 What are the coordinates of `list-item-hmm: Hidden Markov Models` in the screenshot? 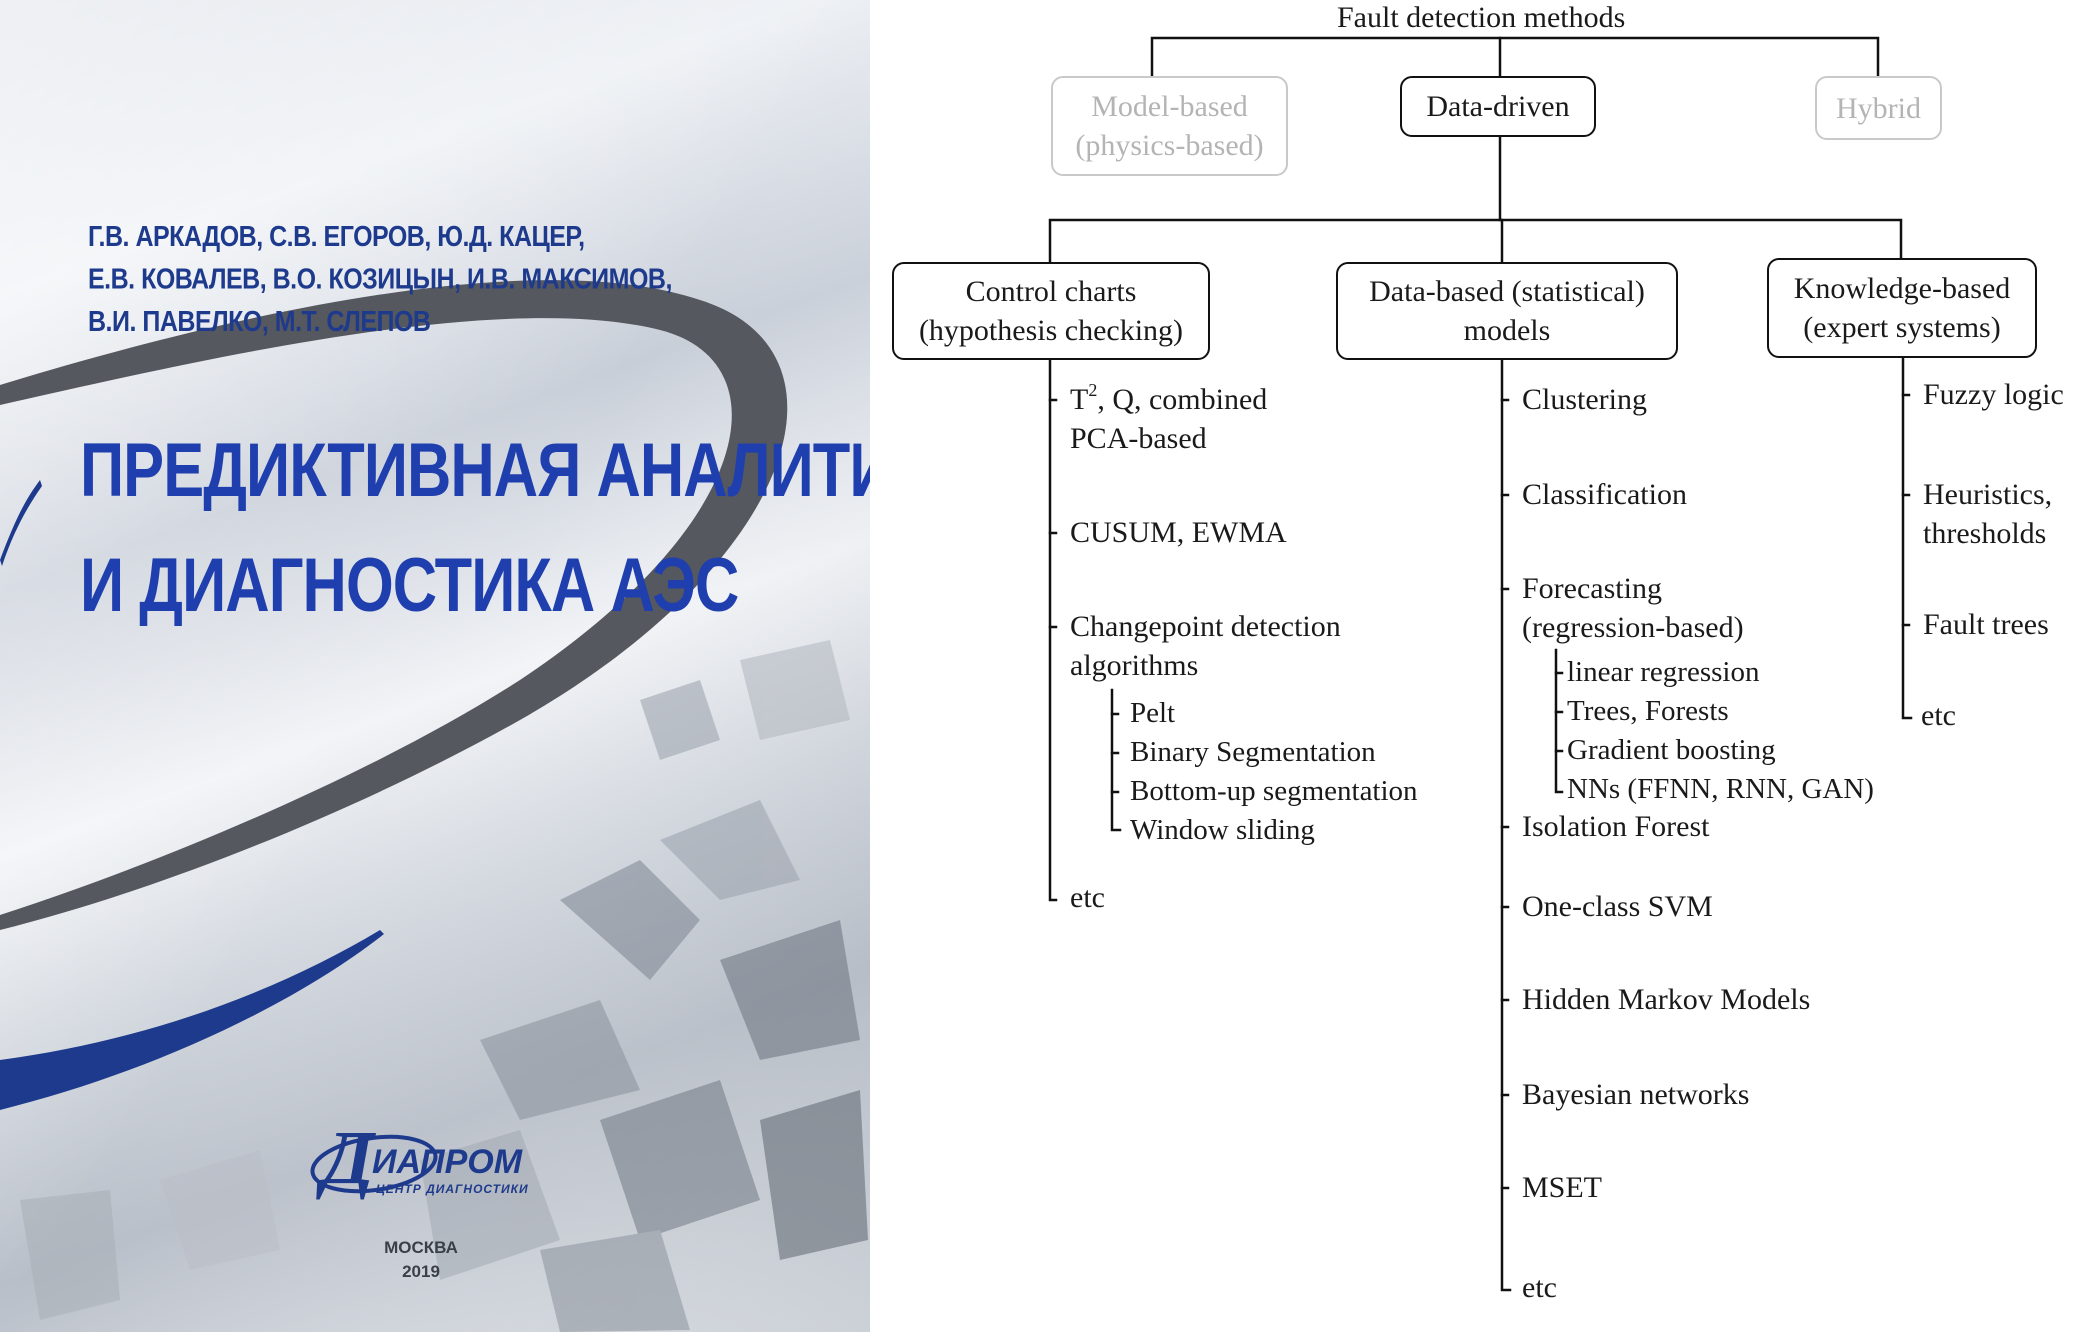 It's located at (1666, 999).